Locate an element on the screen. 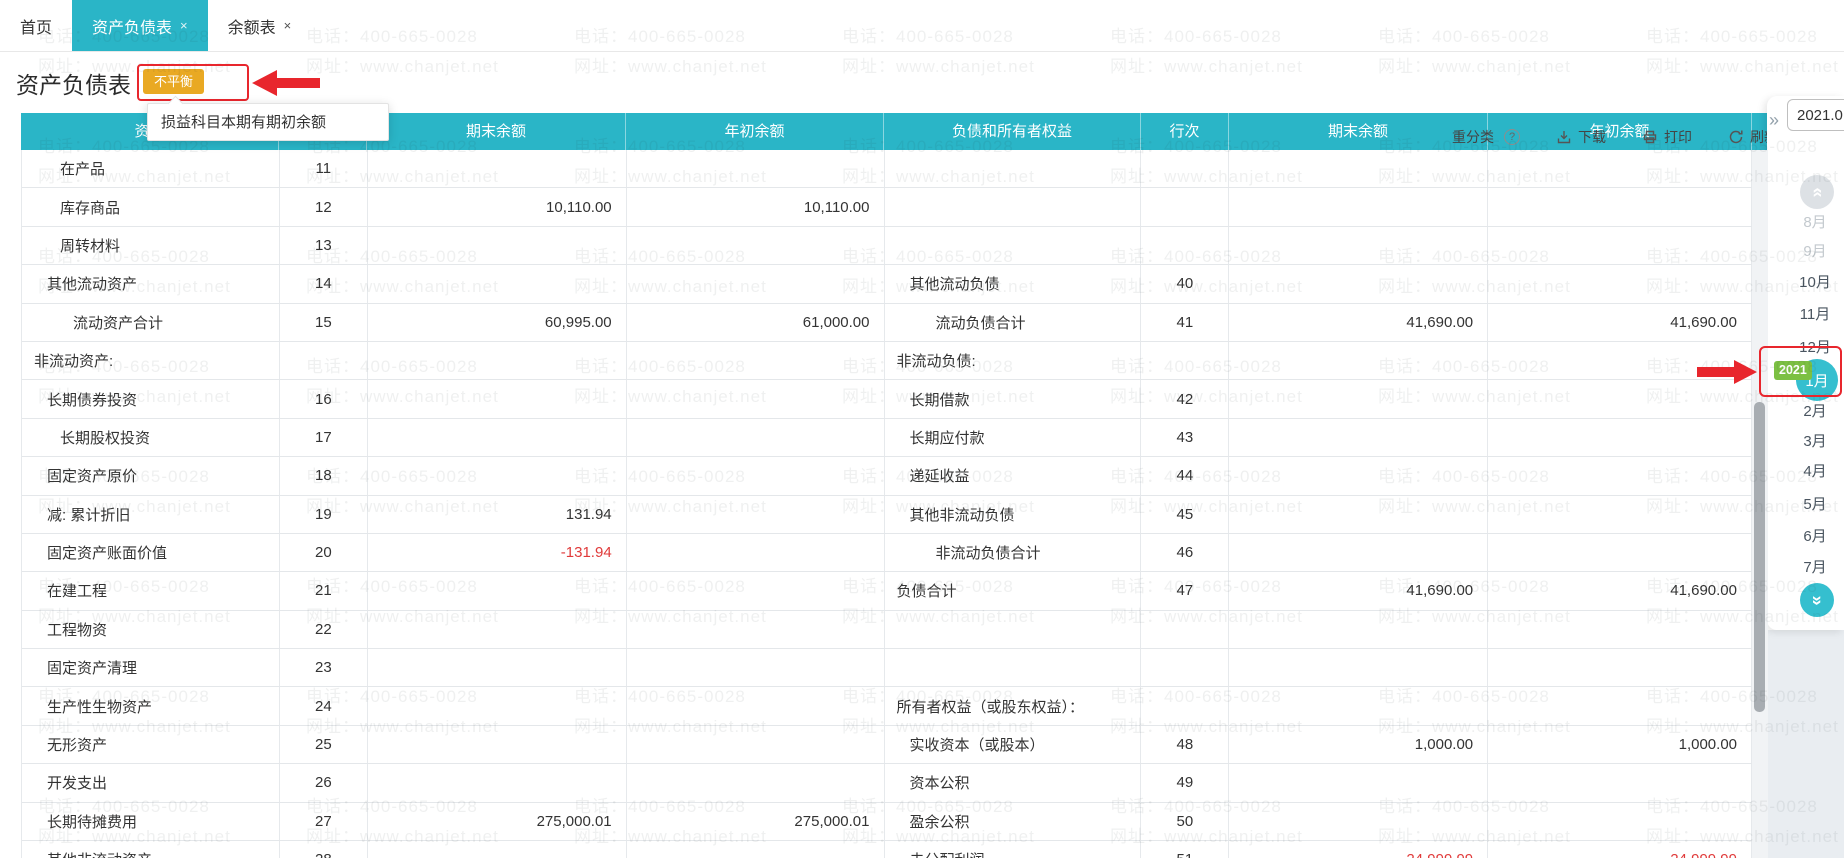 This screenshot has width=1844, height=858. refresh-icon is located at coordinates (1736, 137).